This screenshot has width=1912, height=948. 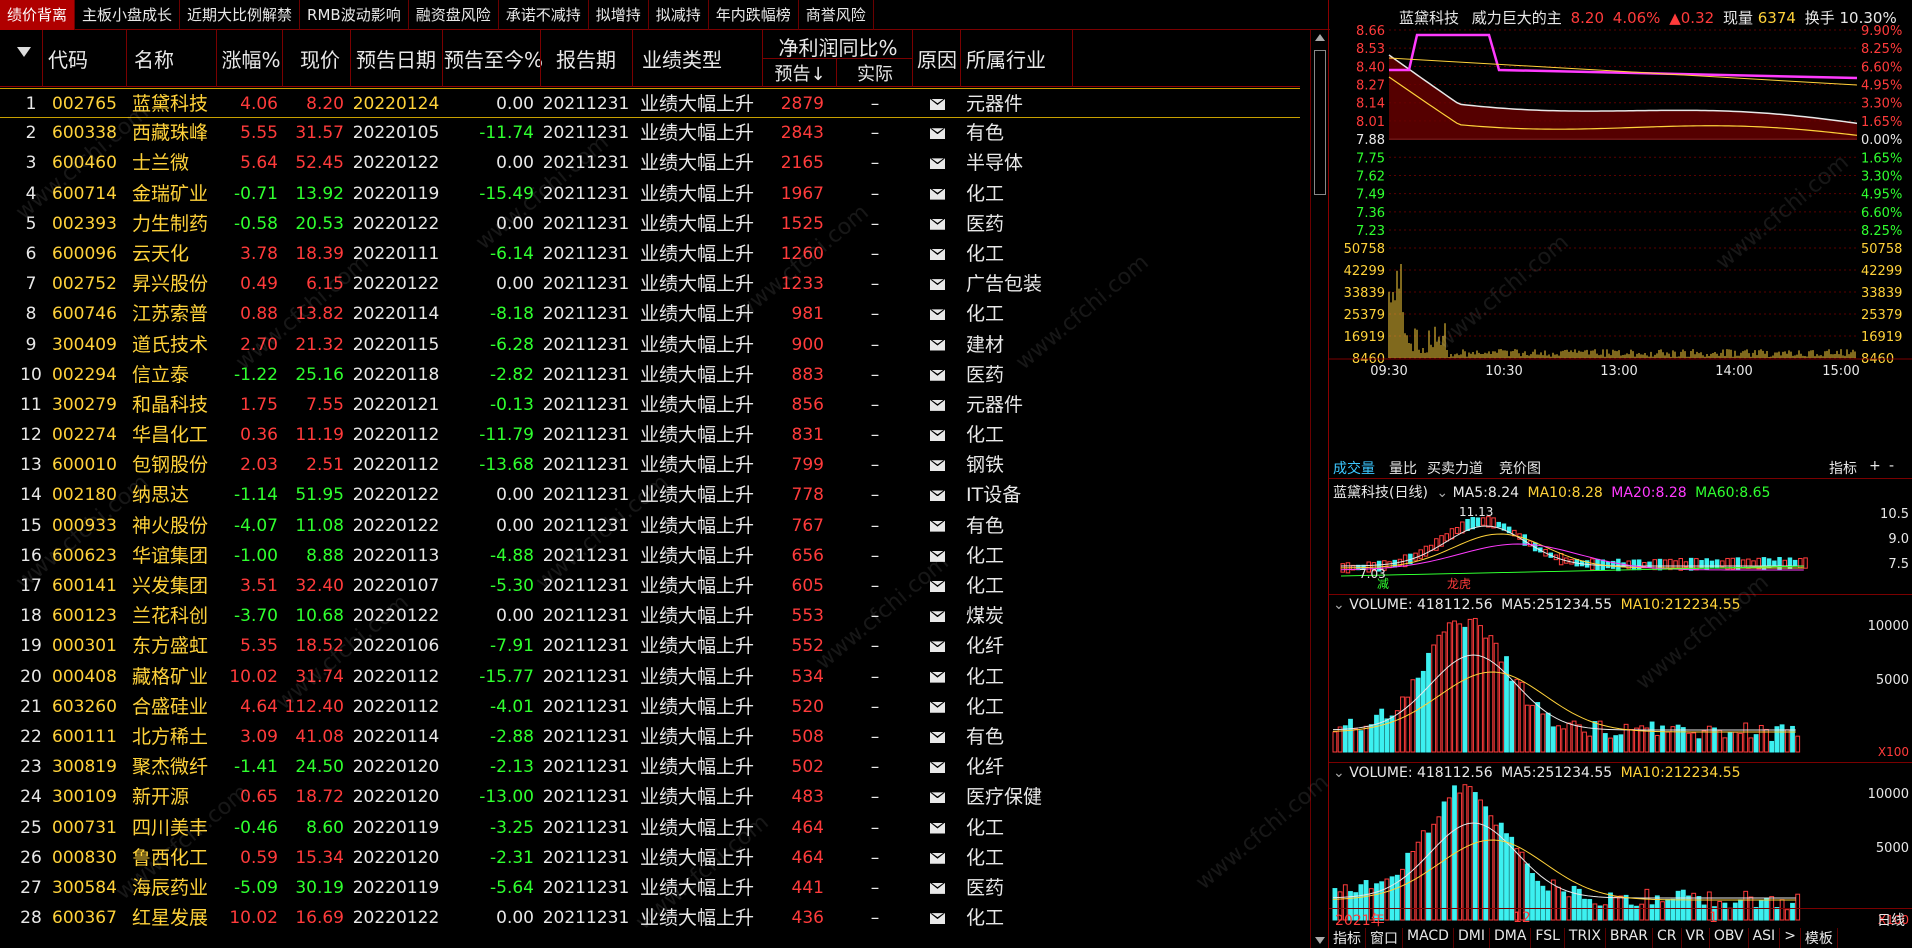 What do you see at coordinates (1428, 938) in the screenshot?
I see `toolbar-item-2: MACD` at bounding box center [1428, 938].